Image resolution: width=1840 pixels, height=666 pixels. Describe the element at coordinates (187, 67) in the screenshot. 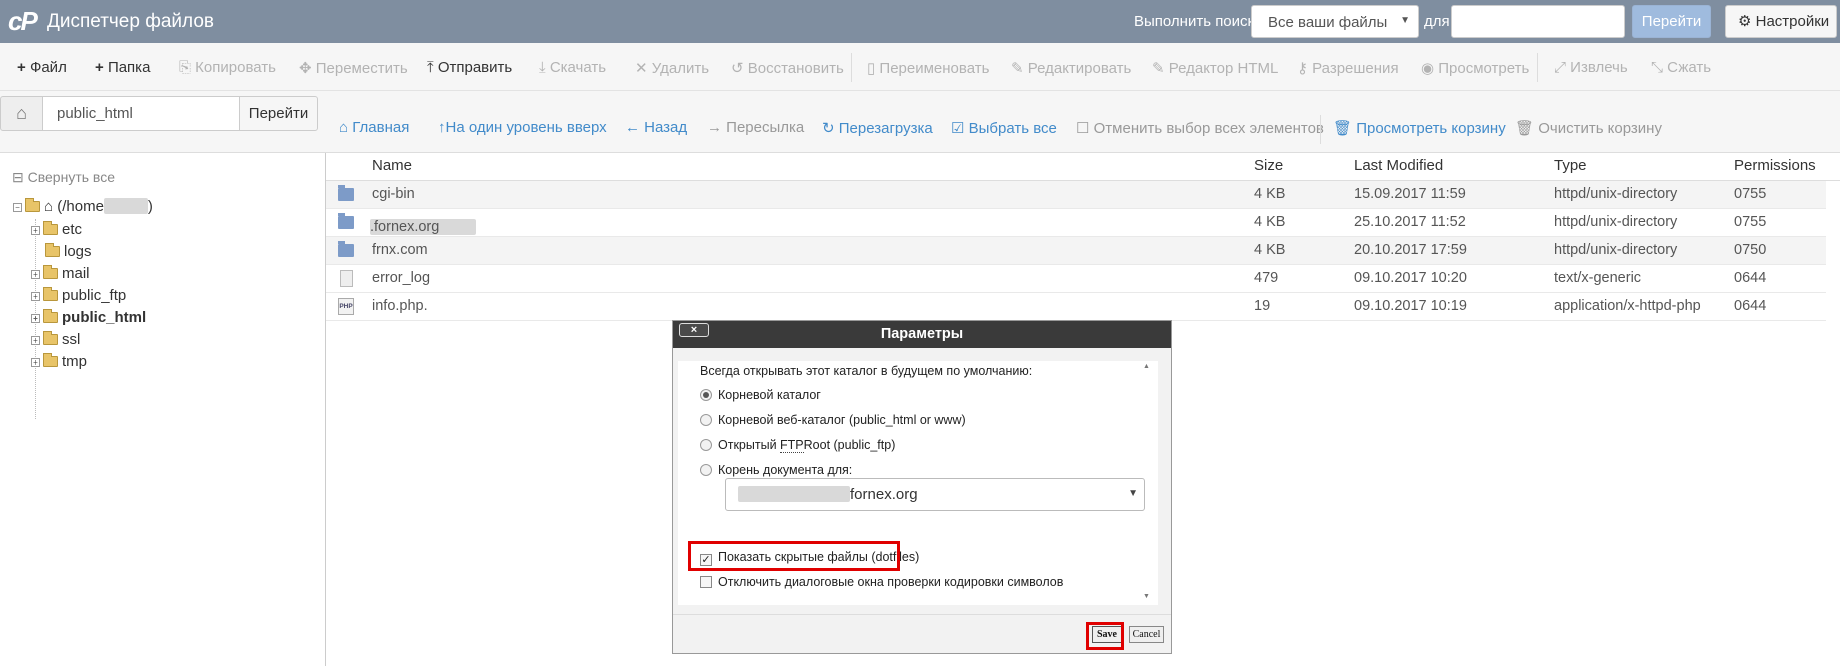

I see `copy-icon: ⎘` at that location.